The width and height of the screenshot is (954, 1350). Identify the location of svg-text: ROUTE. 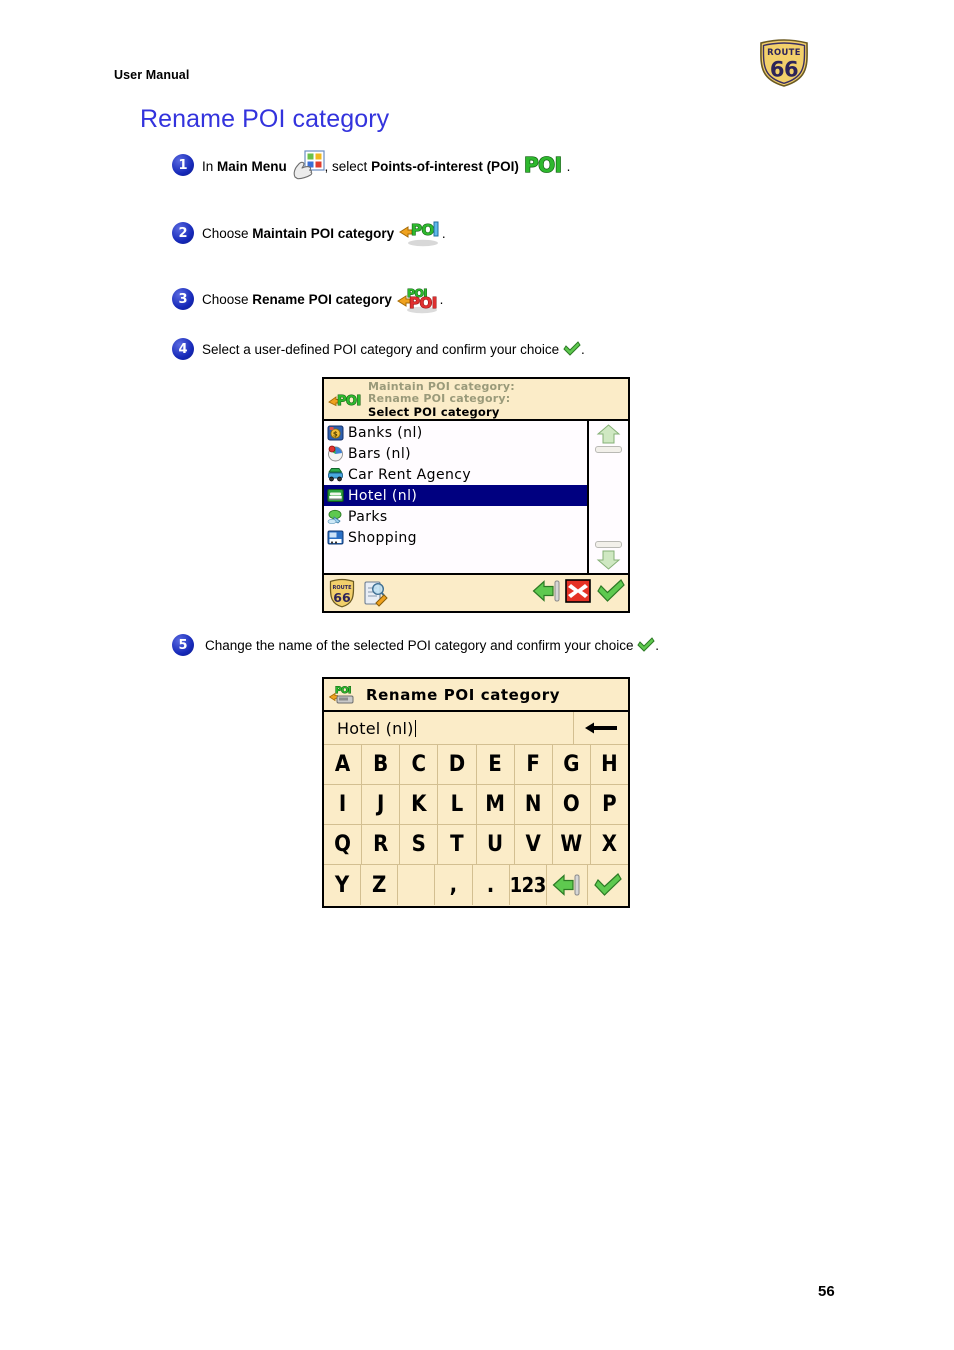
(784, 52).